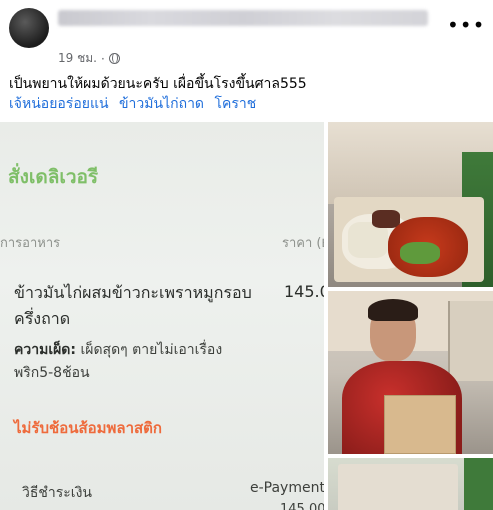  Describe the element at coordinates (410, 372) in the screenshot. I see `person-photo` at that location.